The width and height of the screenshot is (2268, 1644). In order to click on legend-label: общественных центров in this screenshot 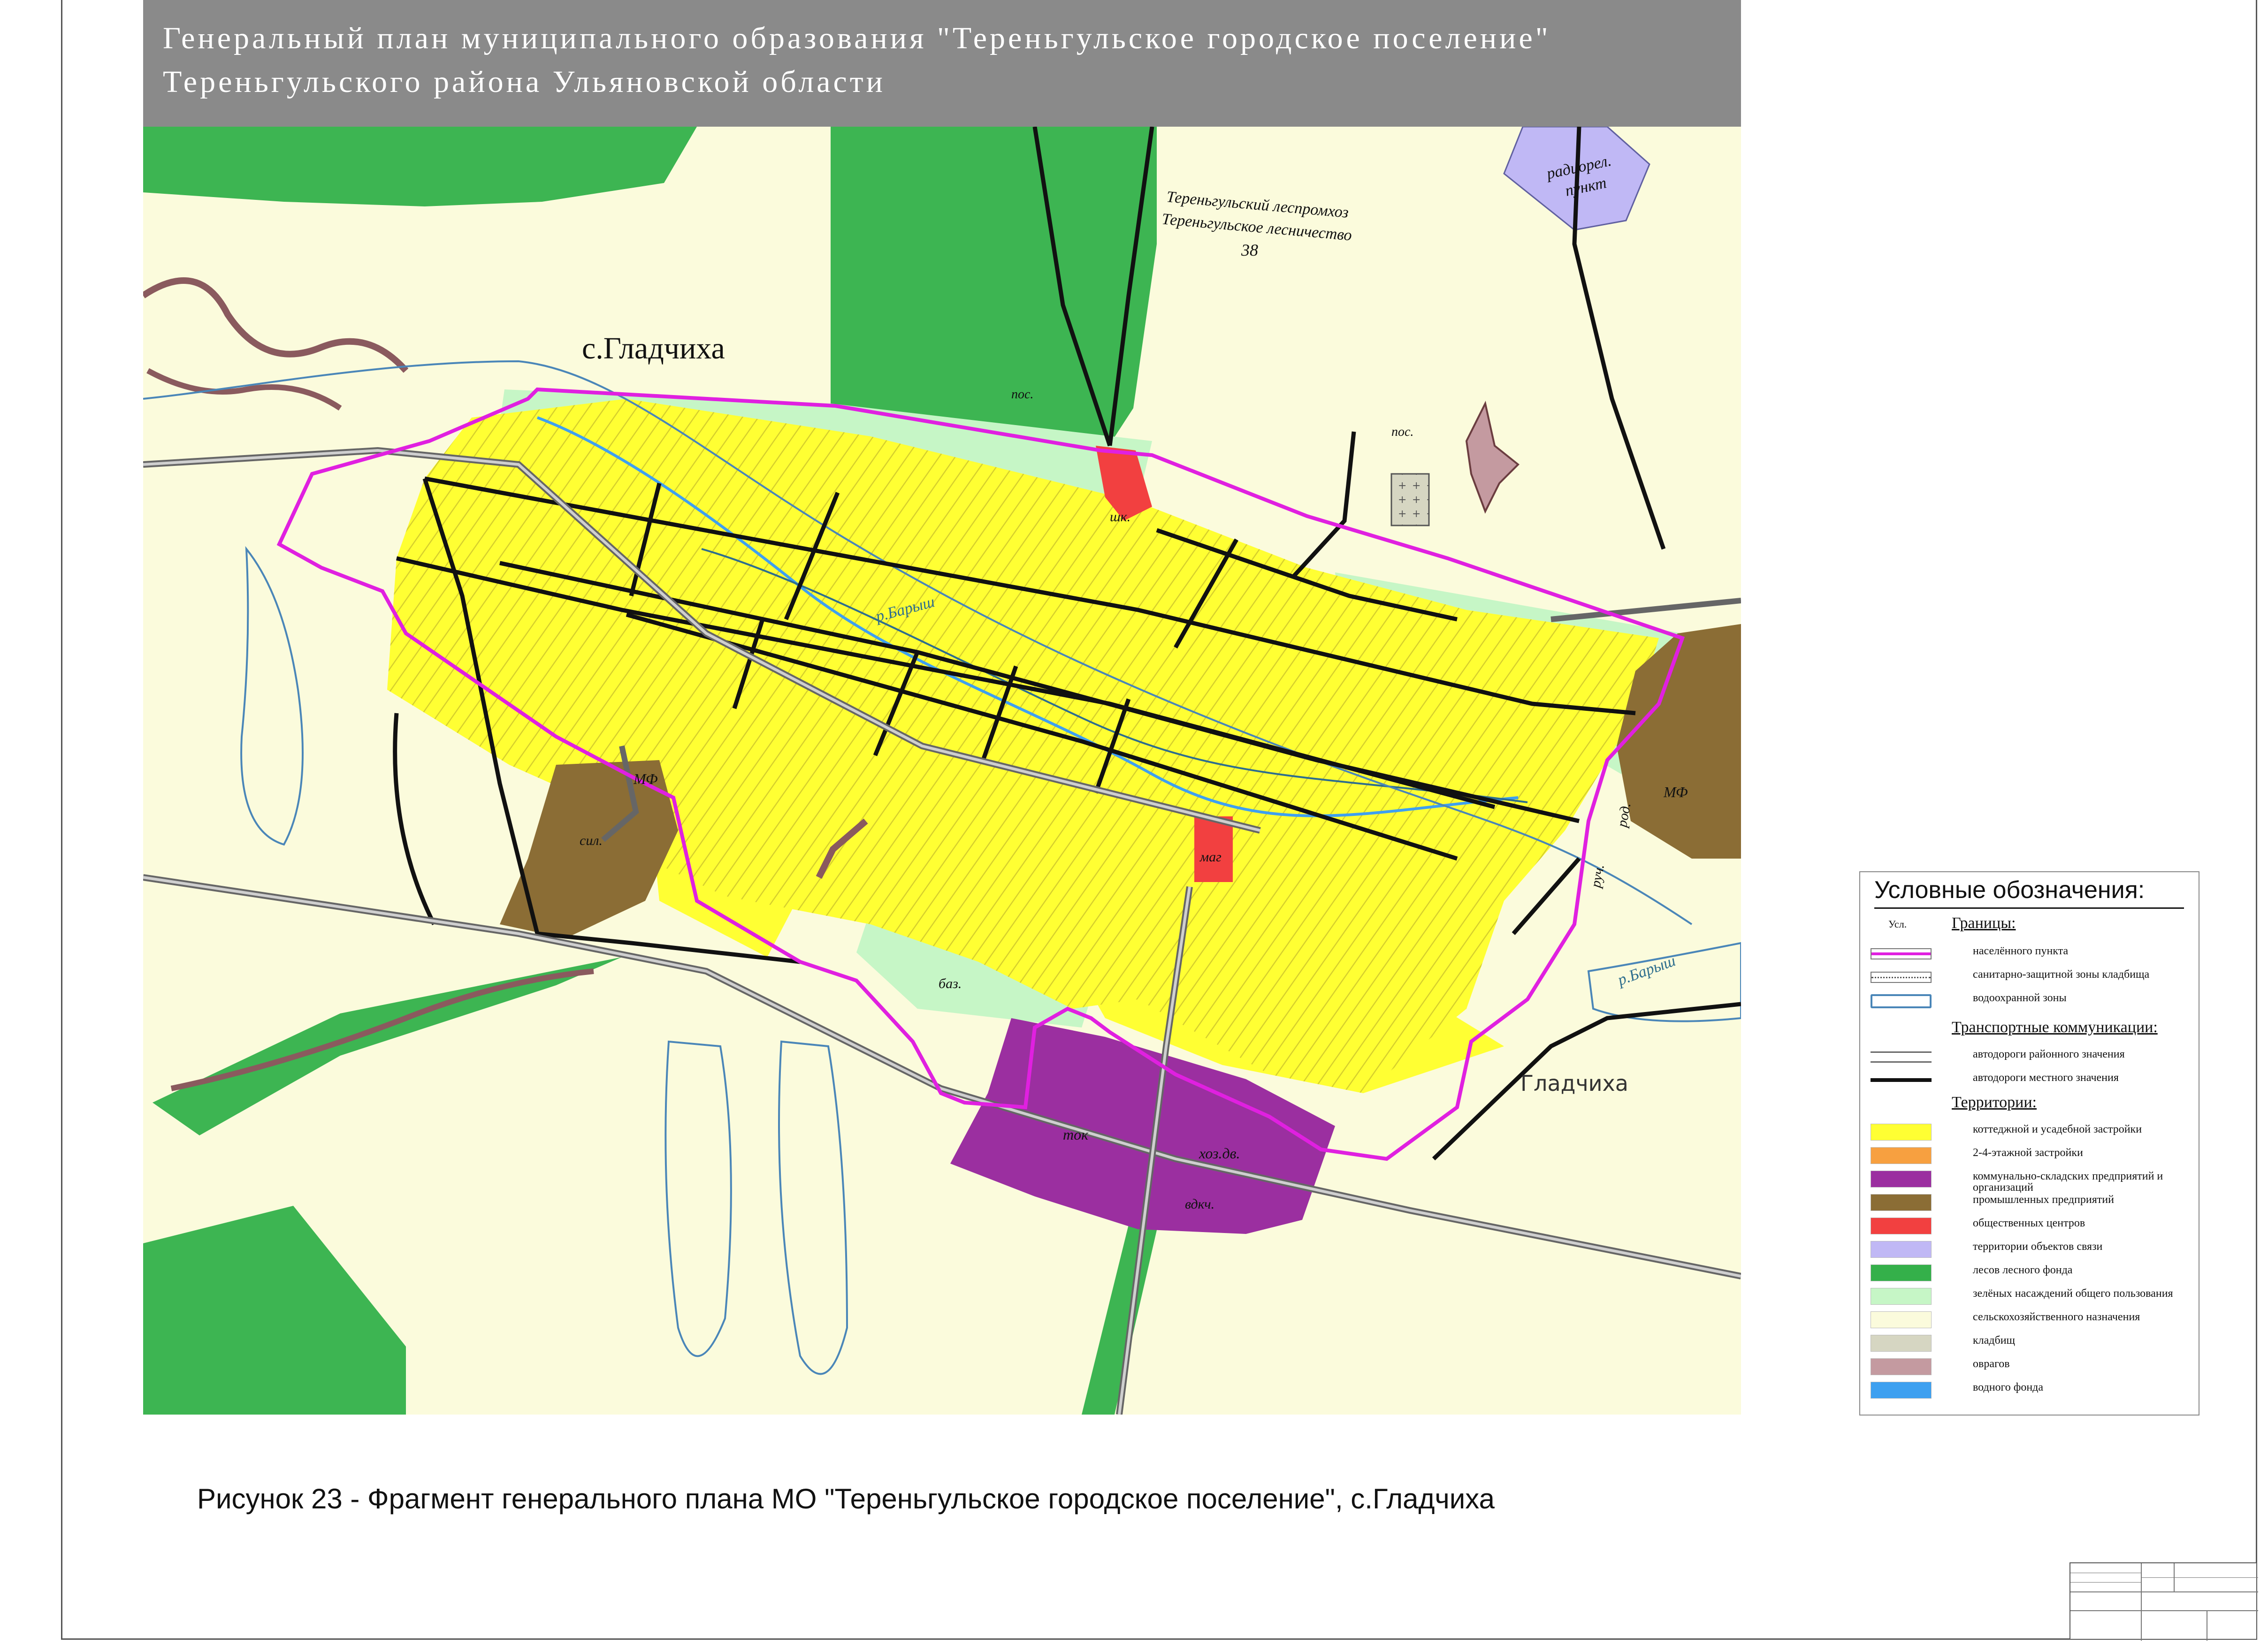, I will do `click(2029, 1223)`.